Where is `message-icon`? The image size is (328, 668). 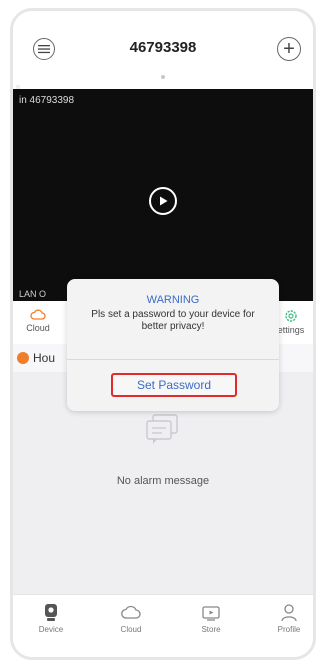 message-icon is located at coordinates (162, 429).